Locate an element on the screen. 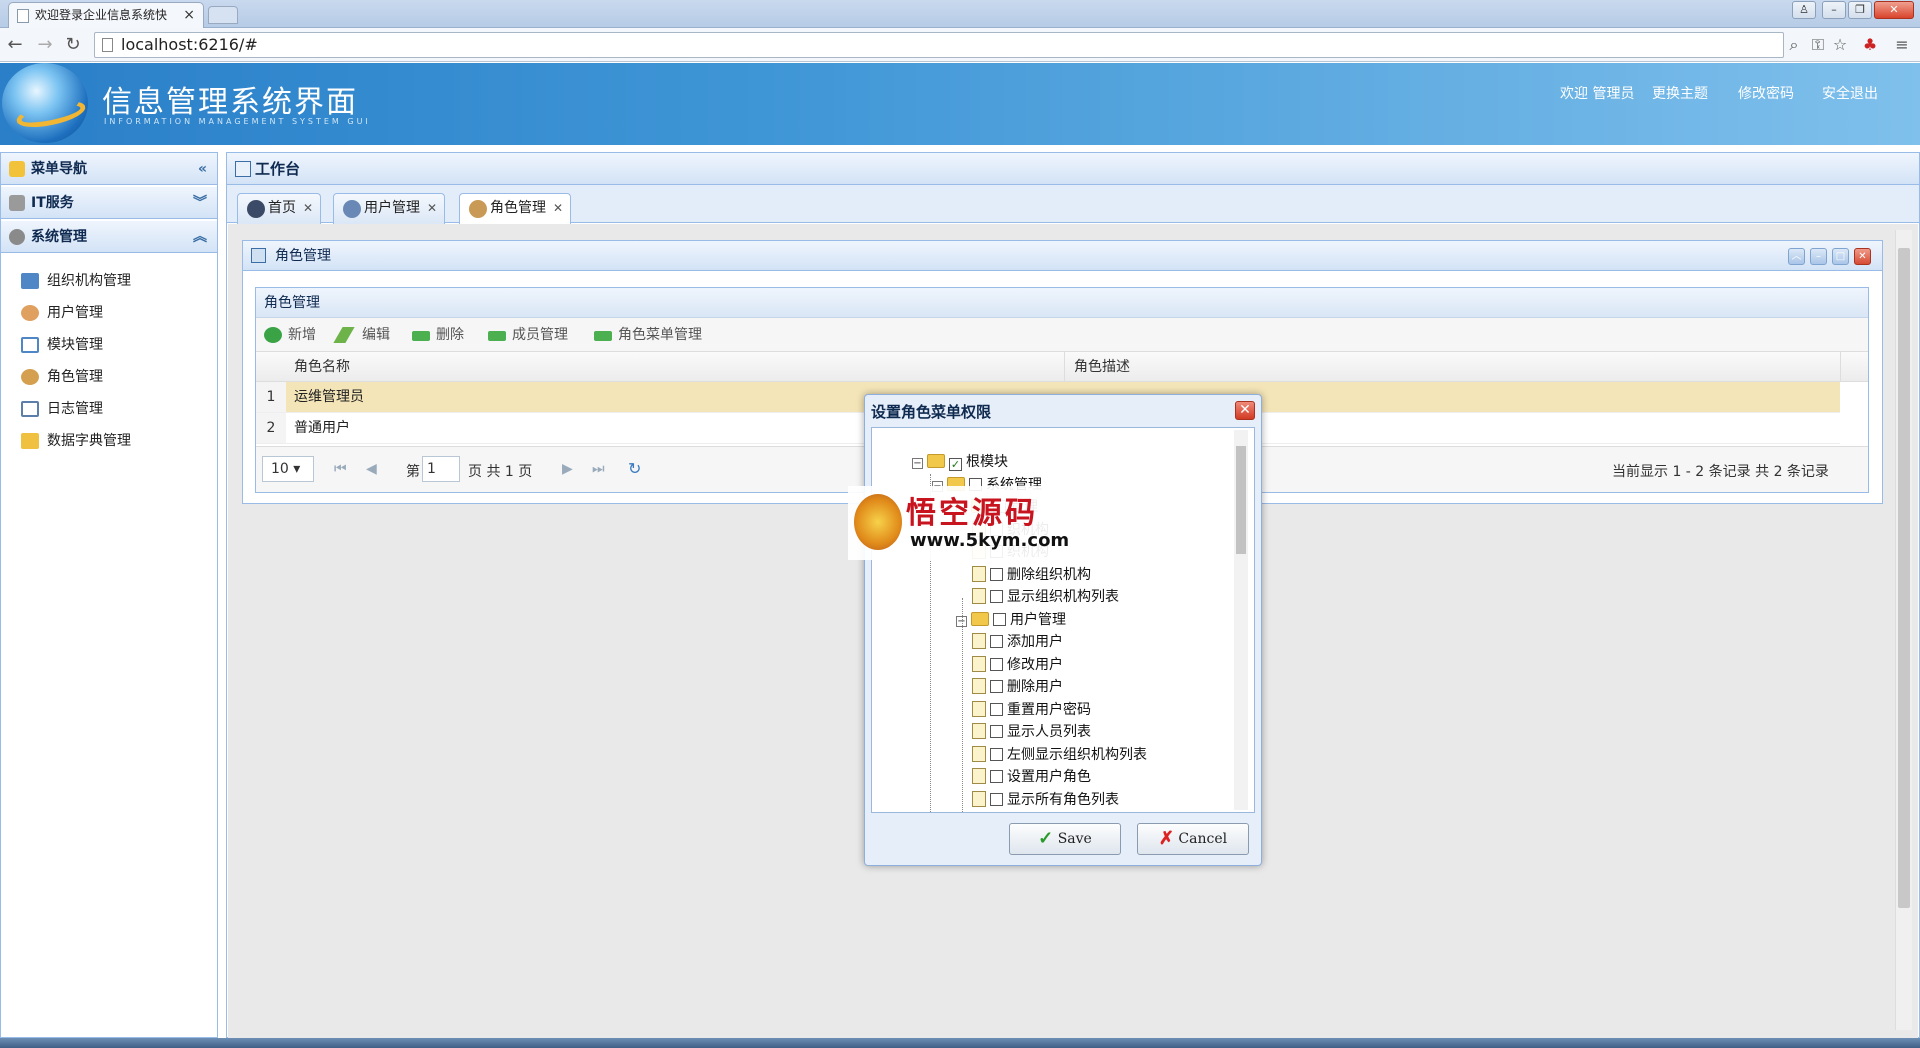 The height and width of the screenshot is (1048, 1920). edit-button: 编辑 is located at coordinates (361, 335).